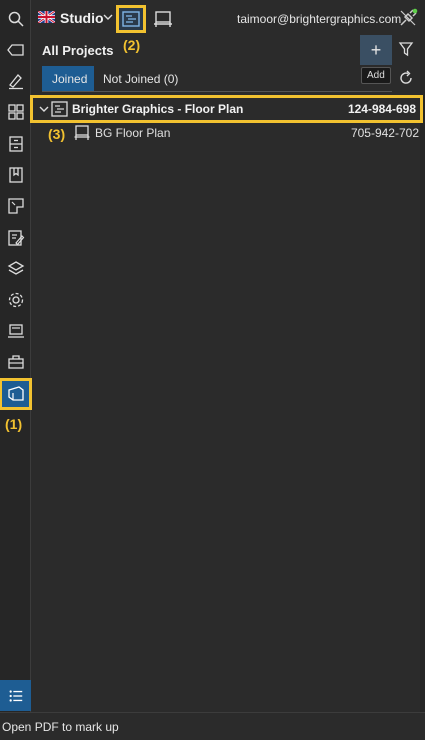  Describe the element at coordinates (59, 109) in the screenshot. I see `project-icon` at that location.